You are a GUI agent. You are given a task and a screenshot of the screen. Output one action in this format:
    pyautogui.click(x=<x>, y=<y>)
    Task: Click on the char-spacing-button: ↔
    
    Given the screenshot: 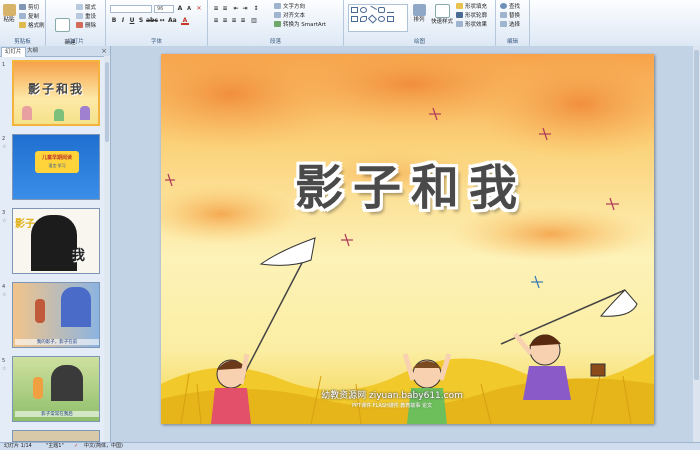 What is the action you would take?
    pyautogui.click(x=162, y=21)
    